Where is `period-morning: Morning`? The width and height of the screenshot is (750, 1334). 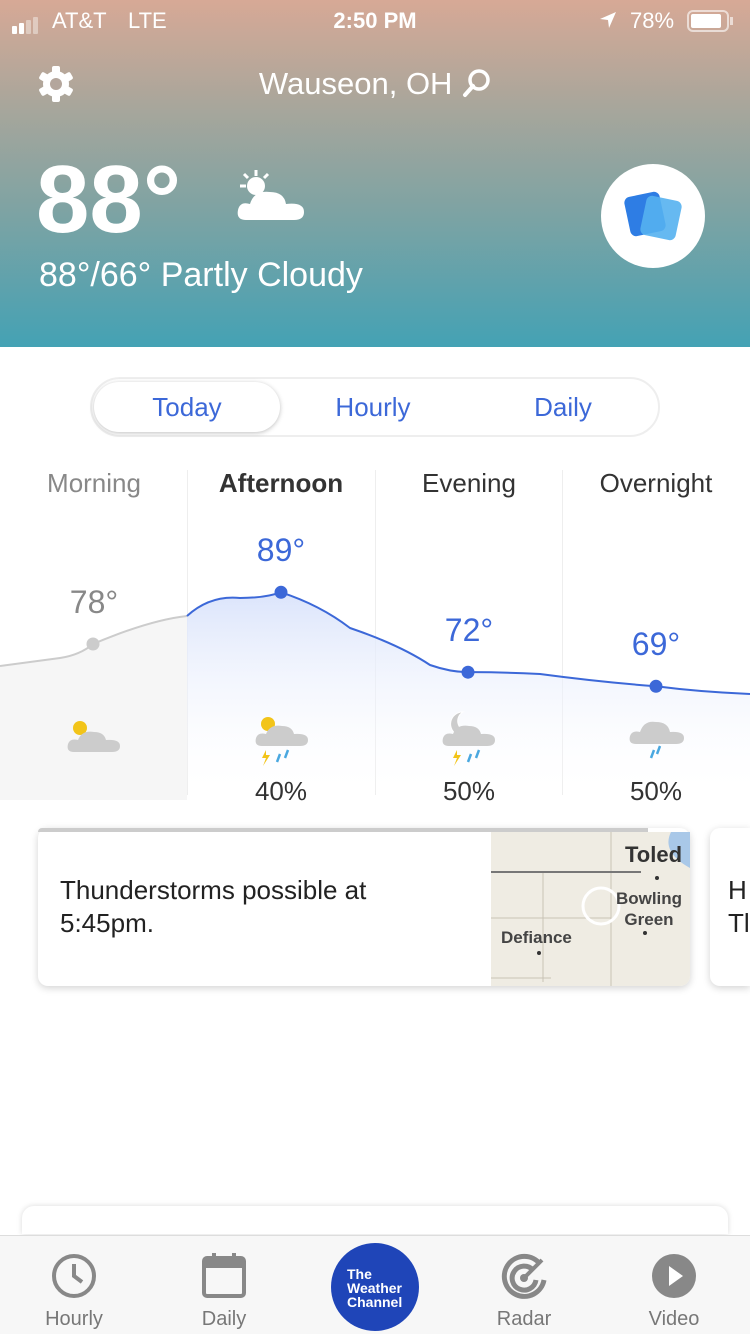 period-morning: Morning is located at coordinates (94, 483).